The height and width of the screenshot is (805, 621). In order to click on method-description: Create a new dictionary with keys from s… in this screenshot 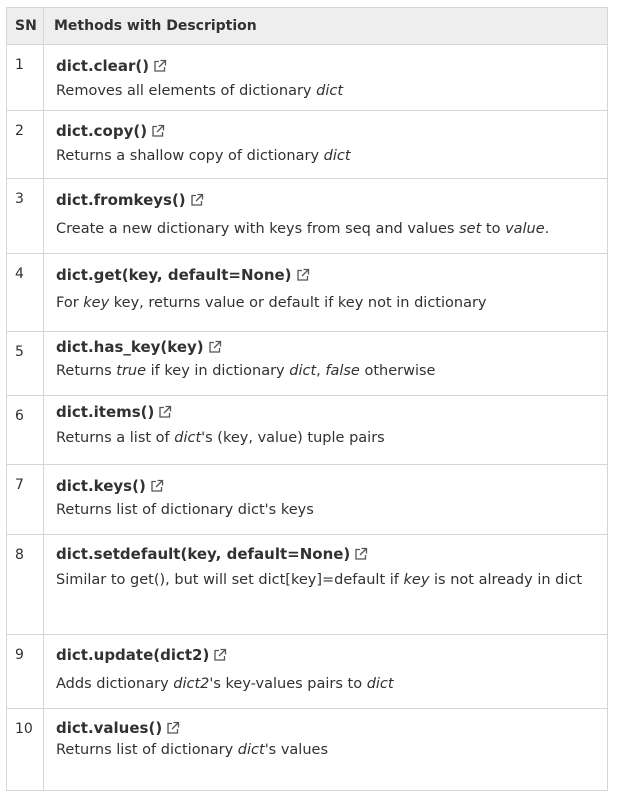, I will do `click(326, 229)`.